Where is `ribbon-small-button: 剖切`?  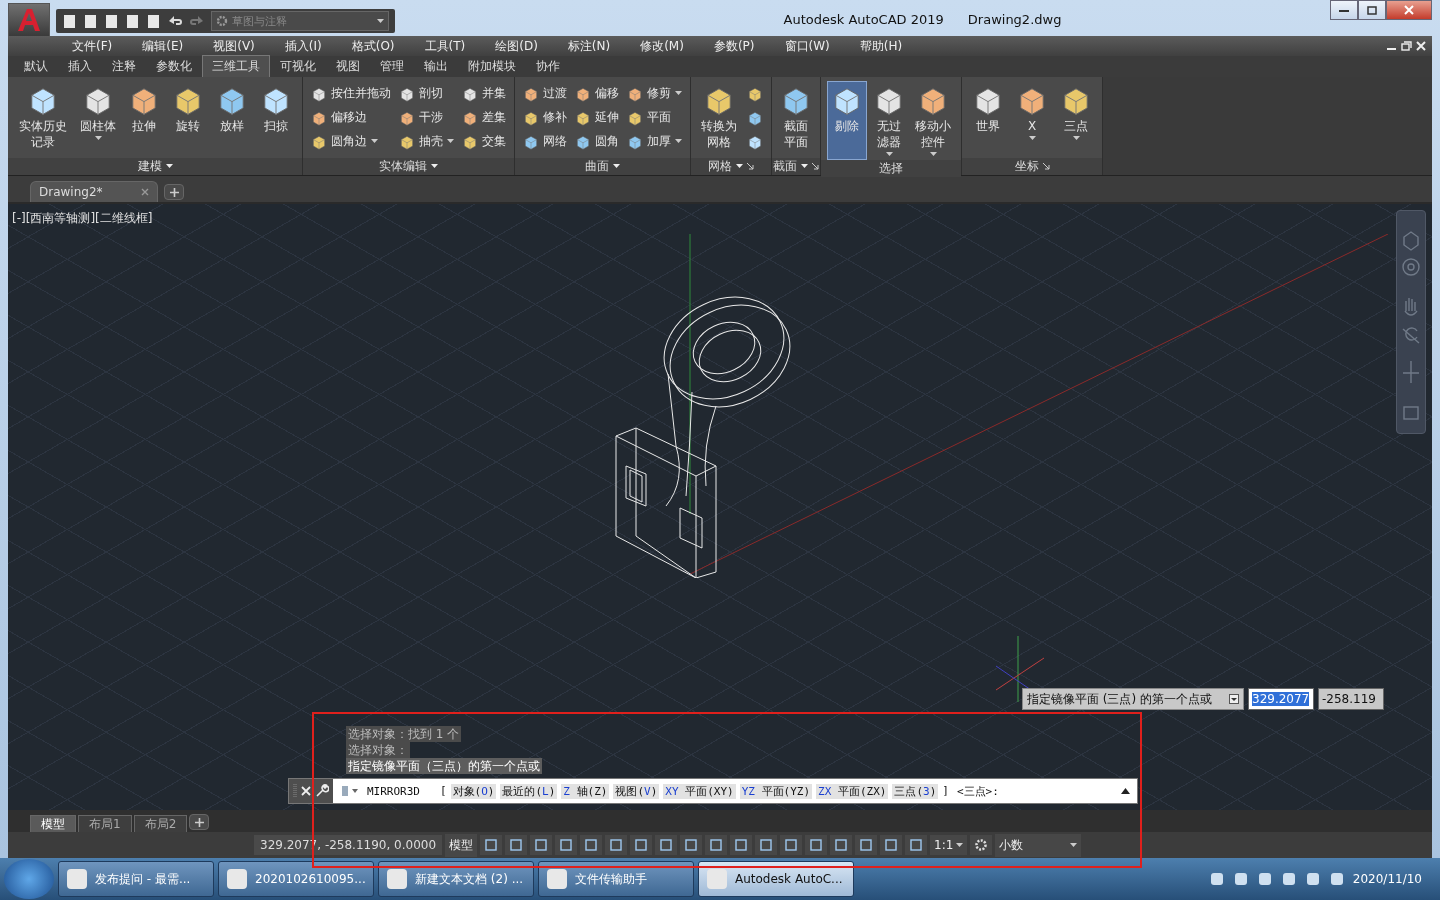 ribbon-small-button: 剖切 is located at coordinates (426, 93).